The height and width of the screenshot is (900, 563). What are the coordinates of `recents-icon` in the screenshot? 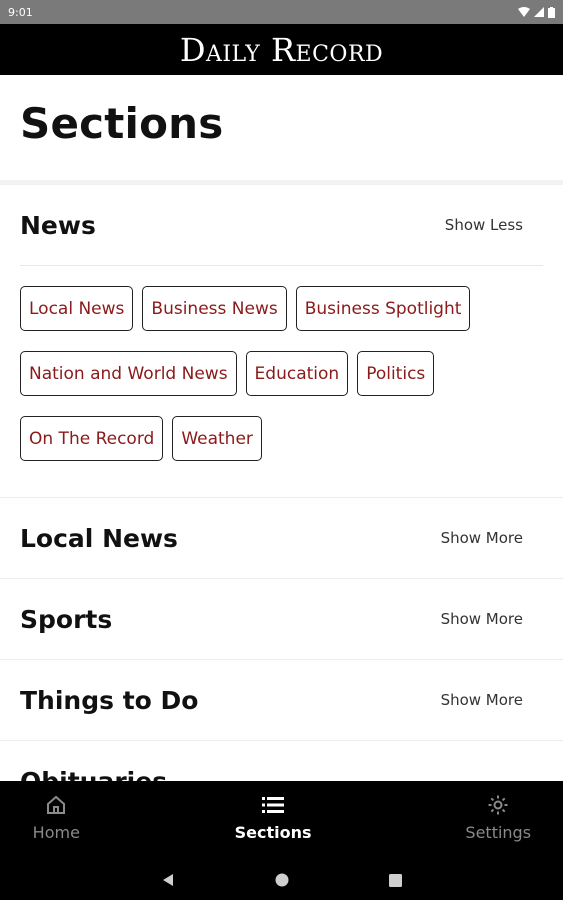 It's located at (395, 880).